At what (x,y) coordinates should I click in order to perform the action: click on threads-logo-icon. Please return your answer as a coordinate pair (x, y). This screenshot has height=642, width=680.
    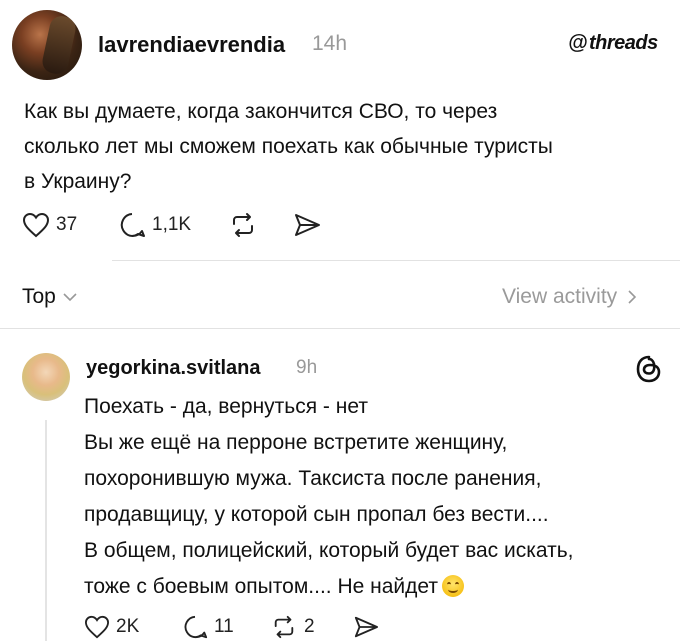
    Looking at the image, I should click on (649, 371).